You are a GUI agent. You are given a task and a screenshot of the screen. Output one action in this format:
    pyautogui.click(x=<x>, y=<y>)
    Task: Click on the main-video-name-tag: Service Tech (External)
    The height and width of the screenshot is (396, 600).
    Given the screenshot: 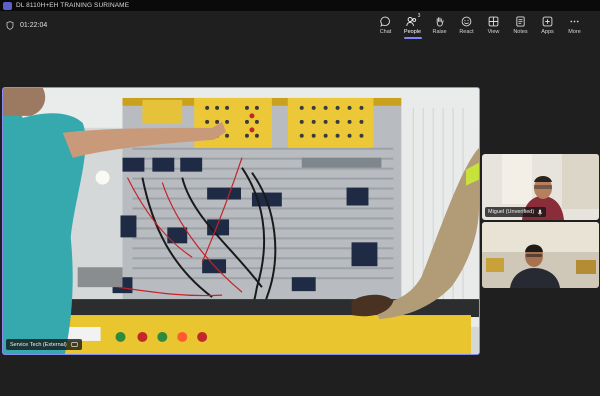 What is the action you would take?
    pyautogui.click(x=44, y=344)
    